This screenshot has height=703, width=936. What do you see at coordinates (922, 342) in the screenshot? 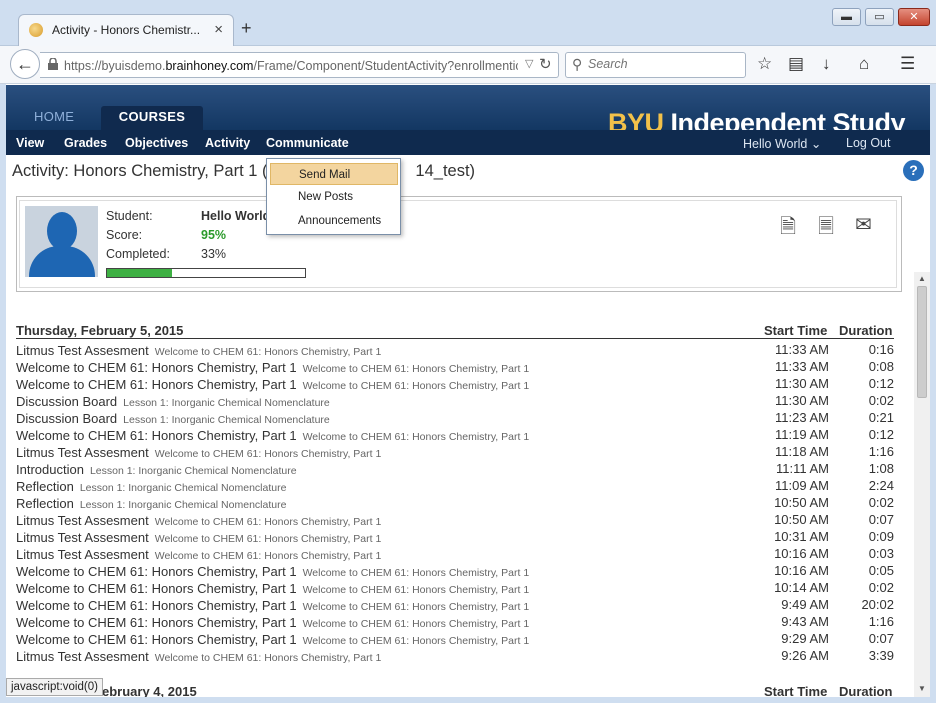
I see `scrollbar-thumb` at bounding box center [922, 342].